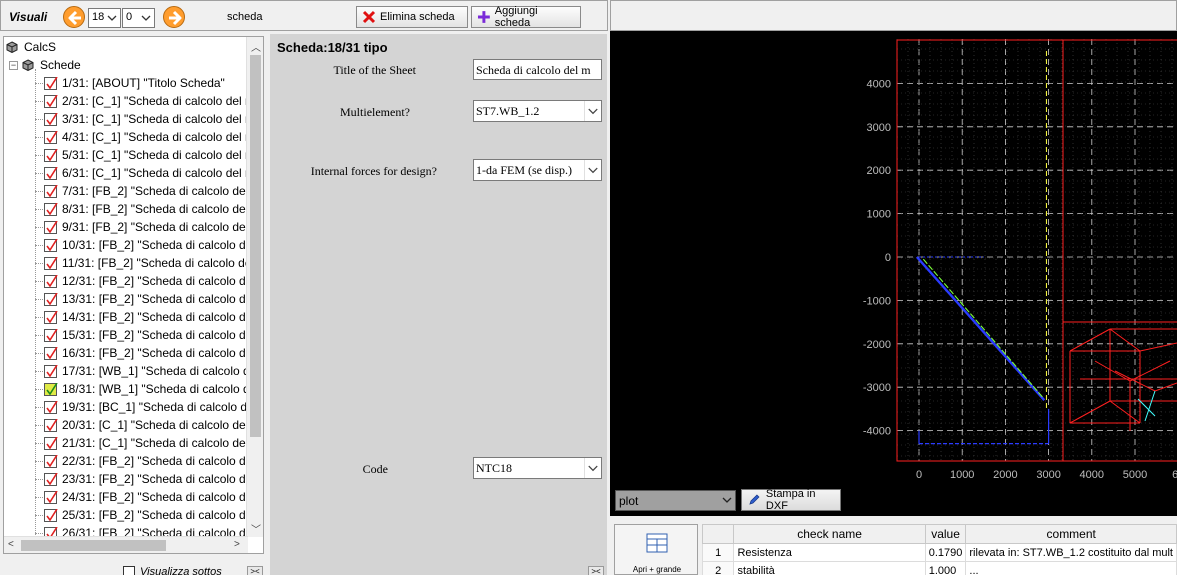 This screenshot has width=1177, height=575. Describe the element at coordinates (1090, 340) in the screenshot. I see `wireframe-line` at that location.